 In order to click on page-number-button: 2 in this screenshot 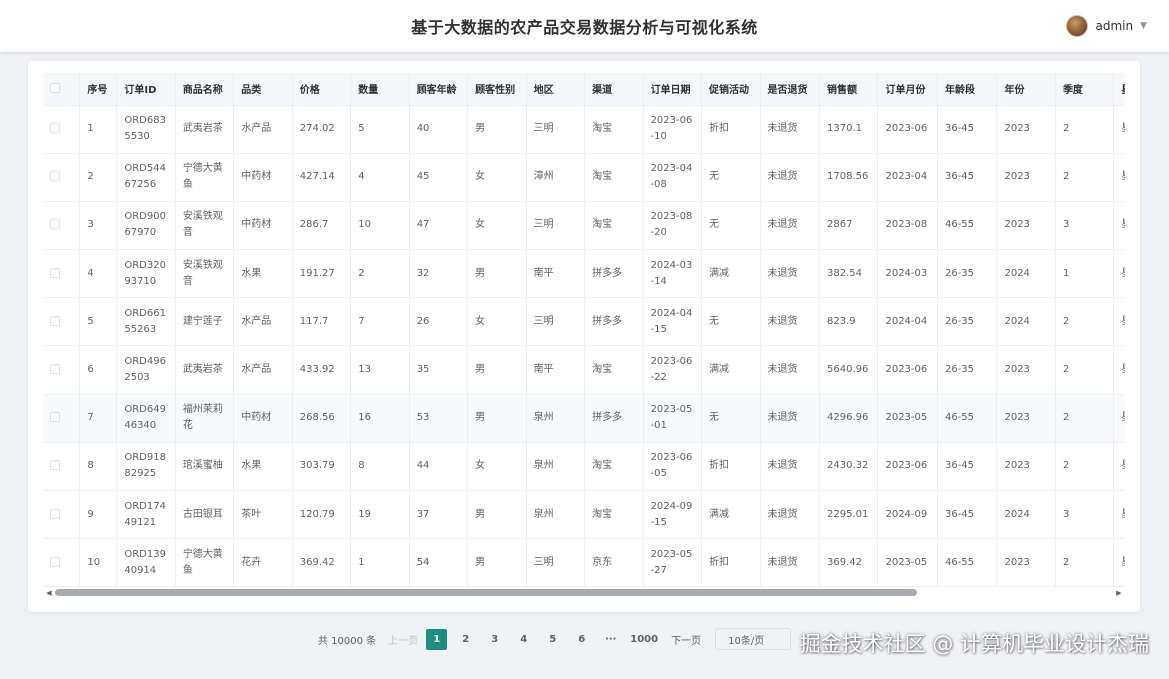, I will do `click(465, 639)`.